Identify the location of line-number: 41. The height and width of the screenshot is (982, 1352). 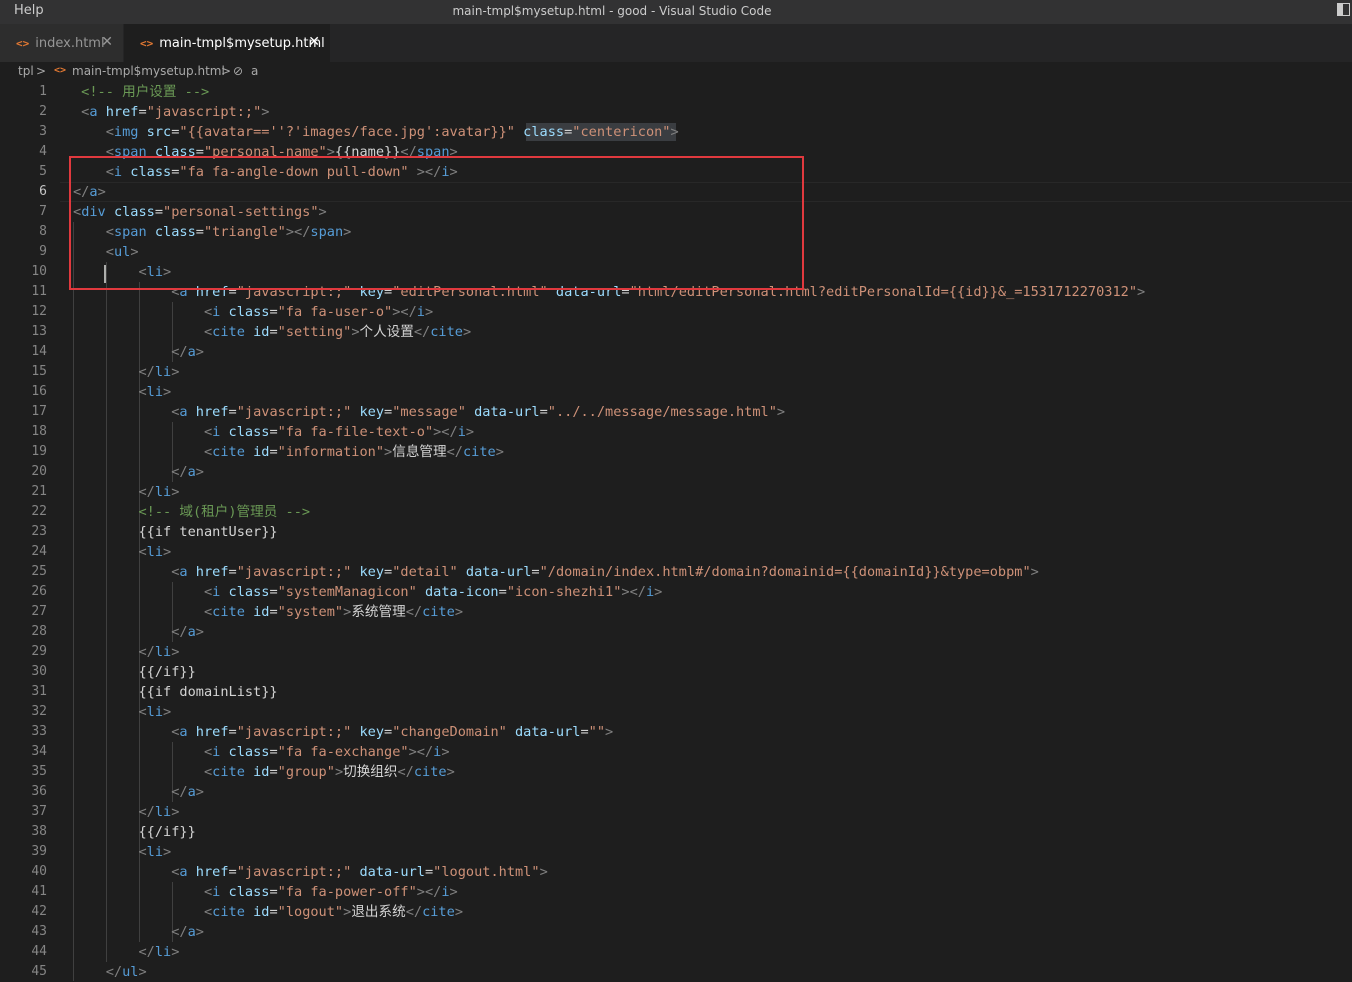
(23, 892).